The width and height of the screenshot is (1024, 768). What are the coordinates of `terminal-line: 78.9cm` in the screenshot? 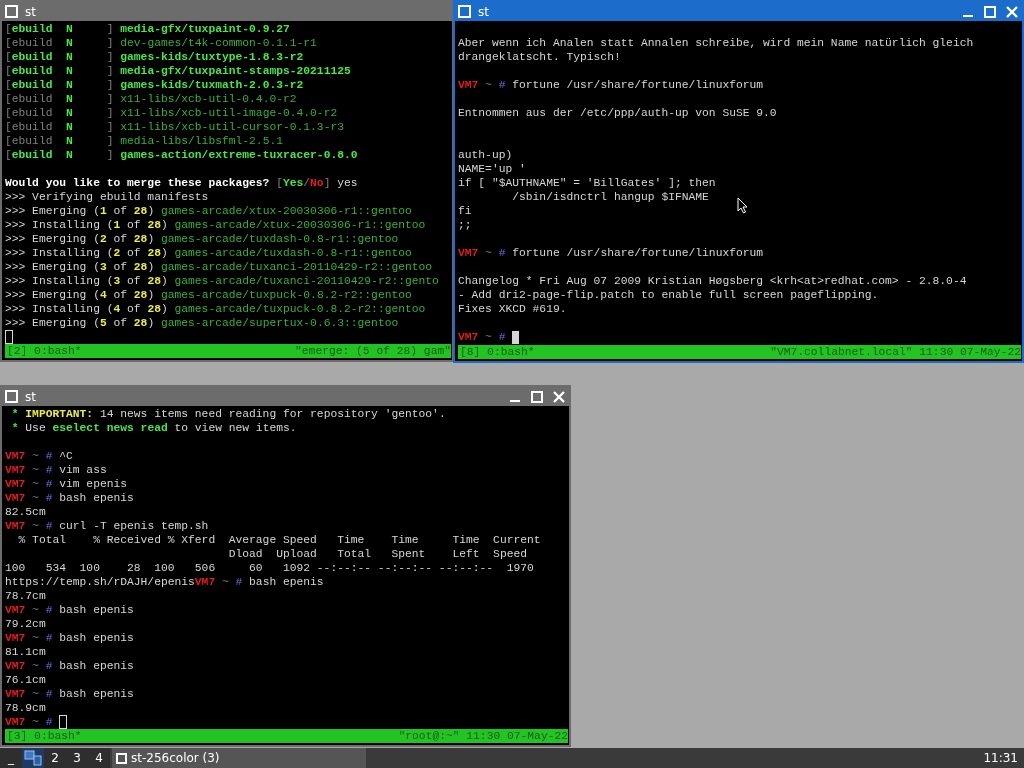 It's located at (25, 708).